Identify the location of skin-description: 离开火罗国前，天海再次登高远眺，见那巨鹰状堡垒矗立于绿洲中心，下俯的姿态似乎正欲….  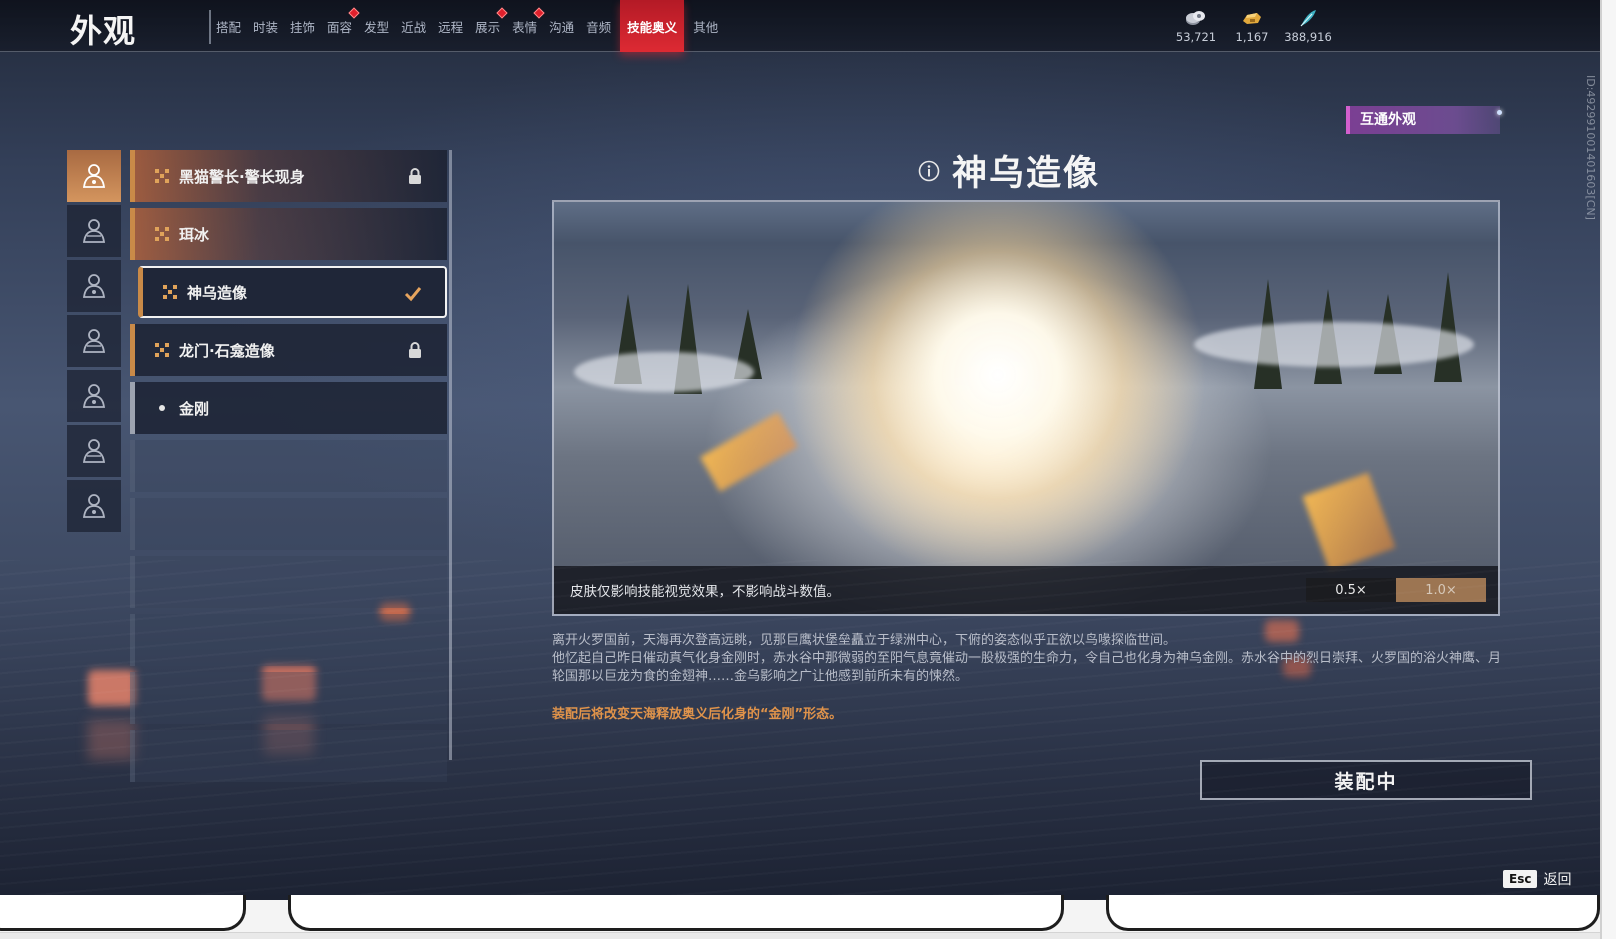
(1027, 659).